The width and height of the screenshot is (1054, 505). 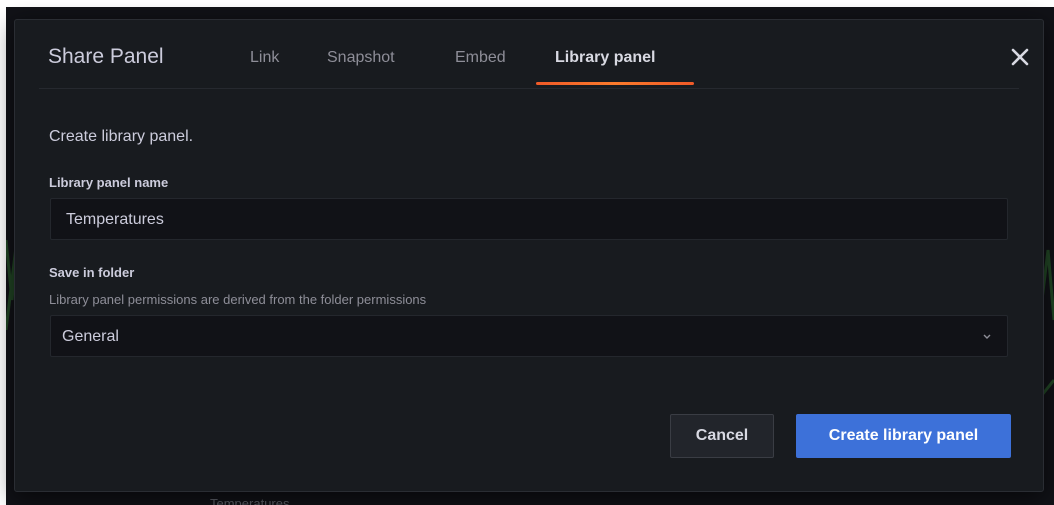 What do you see at coordinates (480, 58) in the screenshot?
I see `tab-embed: Embed` at bounding box center [480, 58].